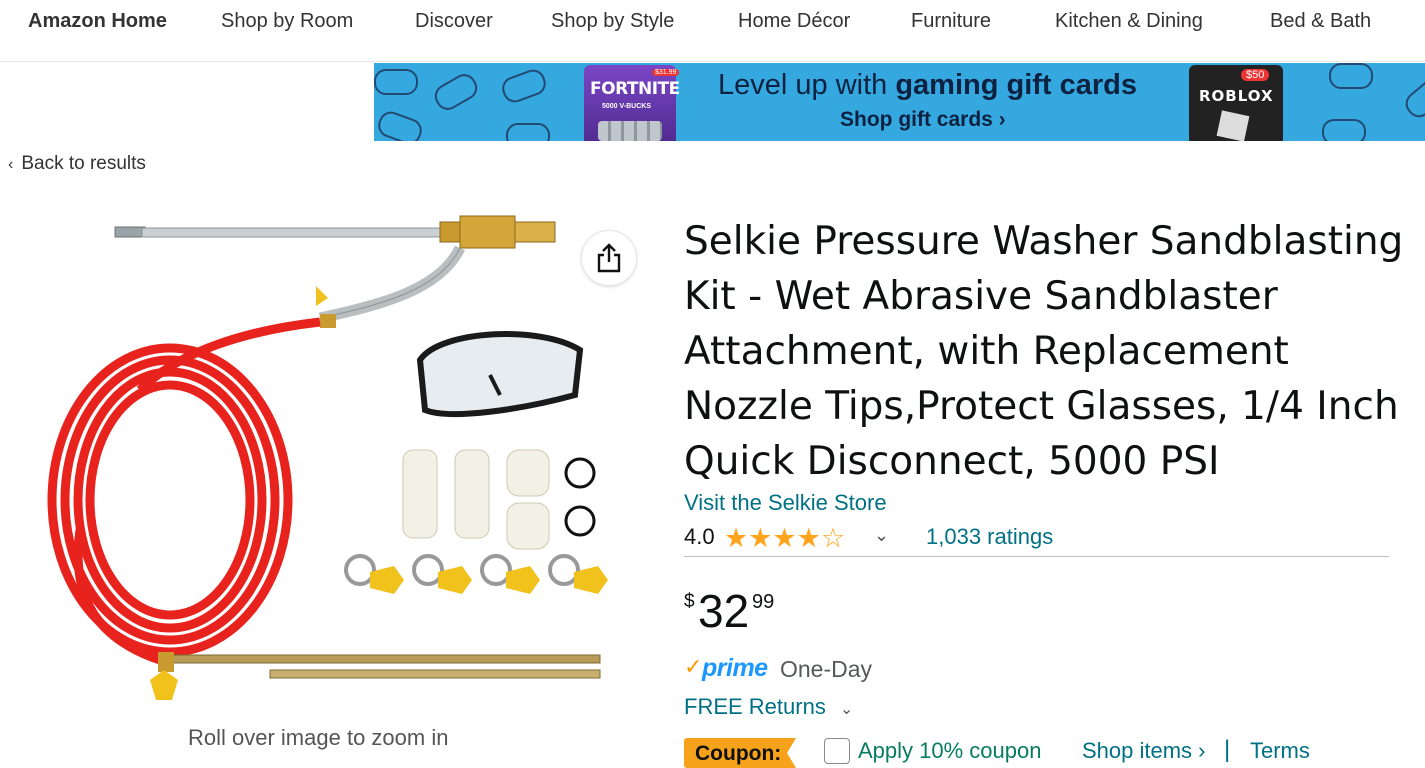  What do you see at coordinates (740, 753) in the screenshot?
I see `coupon-badge: Coupon:` at bounding box center [740, 753].